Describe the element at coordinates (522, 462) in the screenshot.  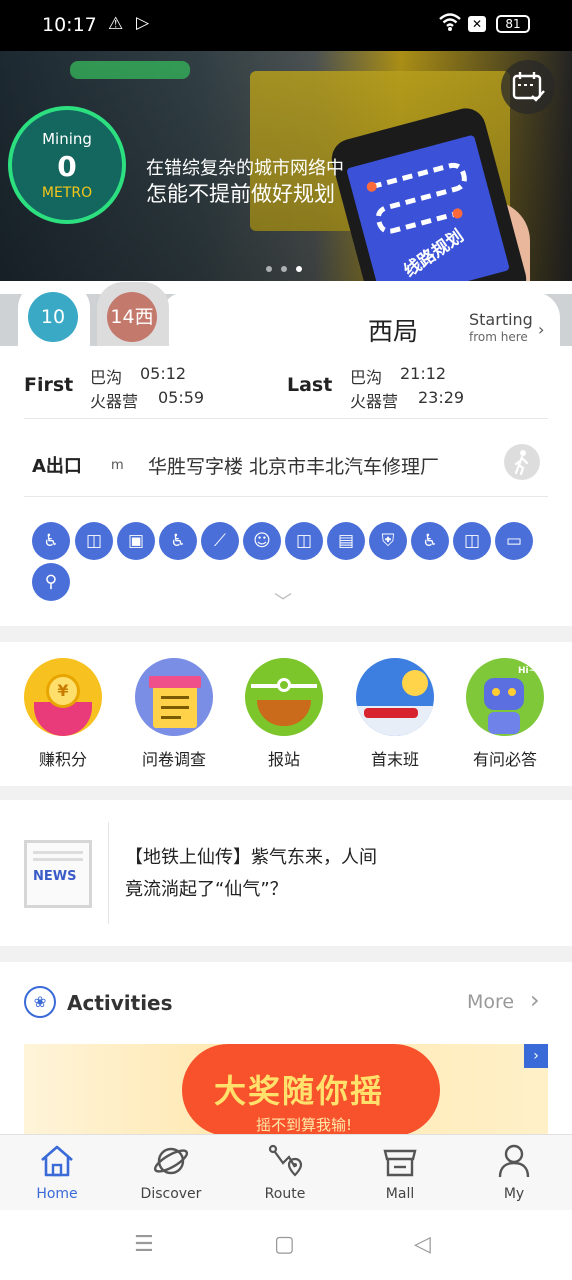
I see `walk-icon` at that location.